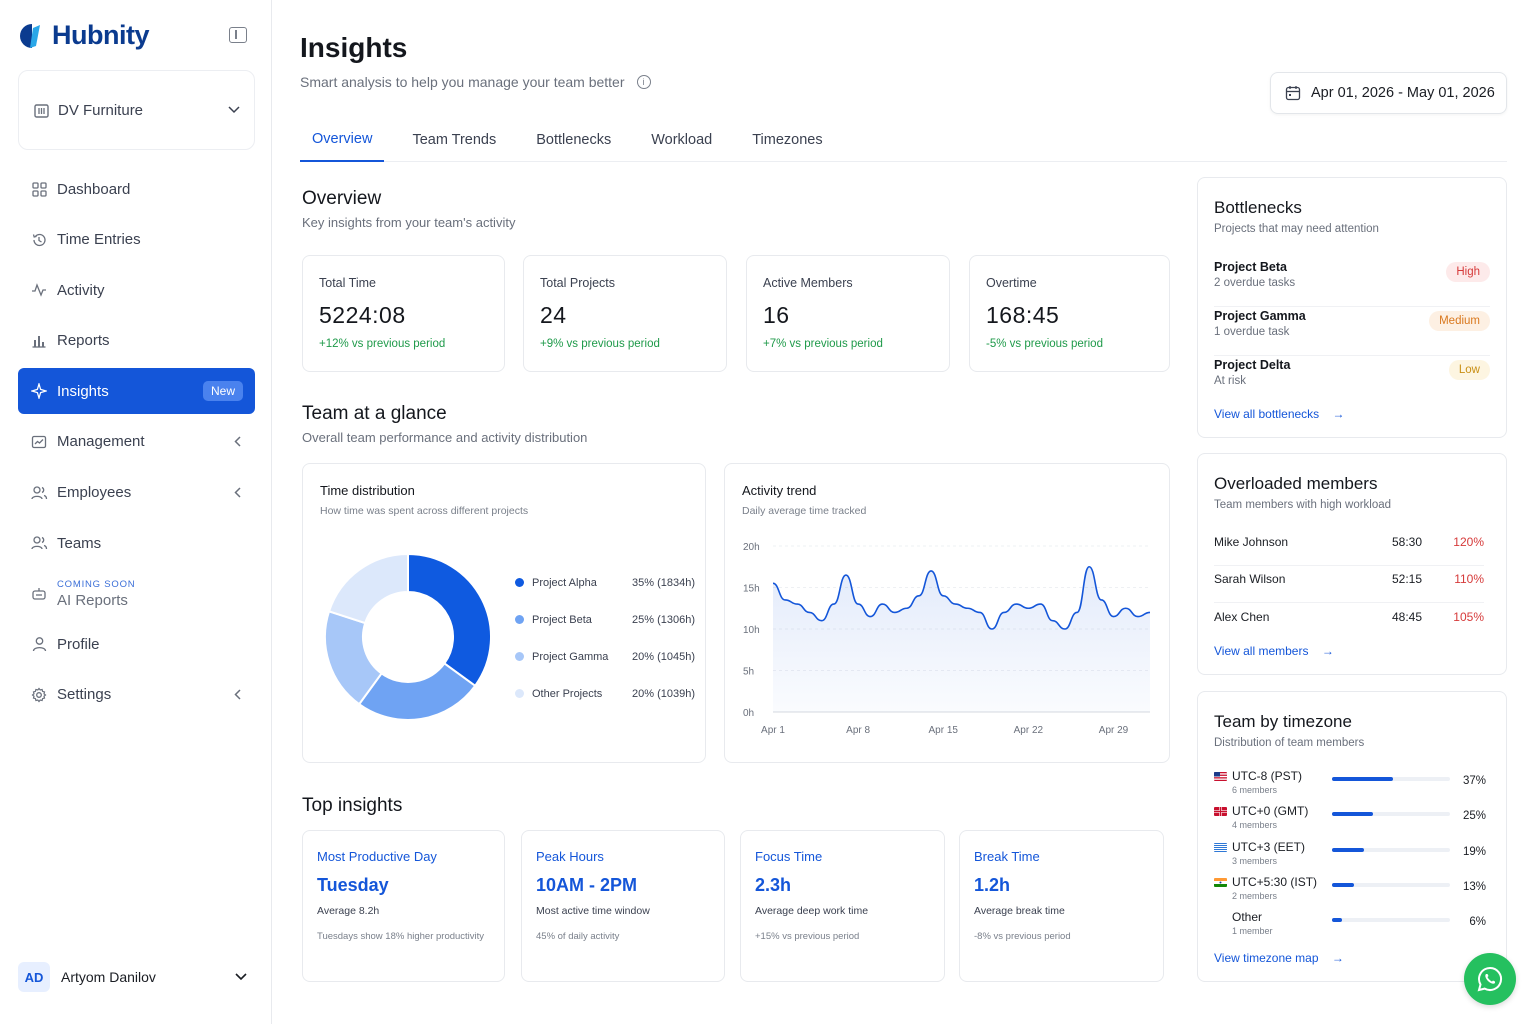 This screenshot has width=1536, height=1024. What do you see at coordinates (368, 588) in the screenshot?
I see `pie-slice-other-projects` at bounding box center [368, 588].